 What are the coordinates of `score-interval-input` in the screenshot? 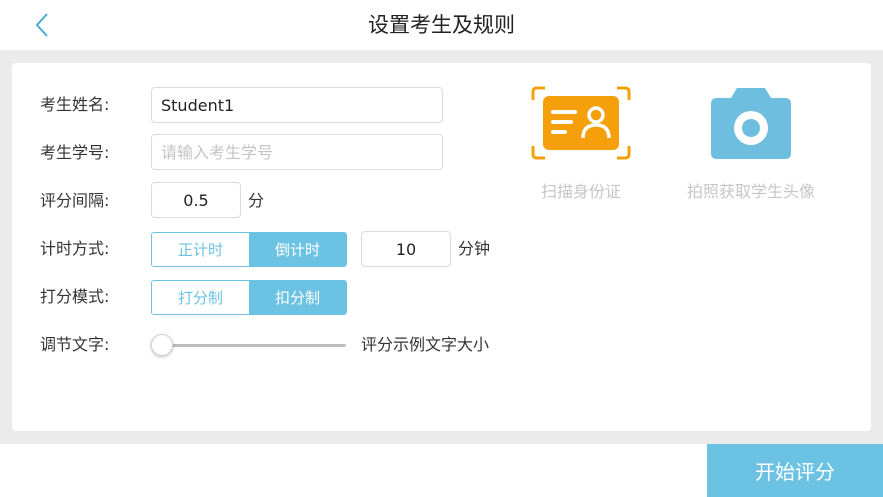 It's located at (196, 200).